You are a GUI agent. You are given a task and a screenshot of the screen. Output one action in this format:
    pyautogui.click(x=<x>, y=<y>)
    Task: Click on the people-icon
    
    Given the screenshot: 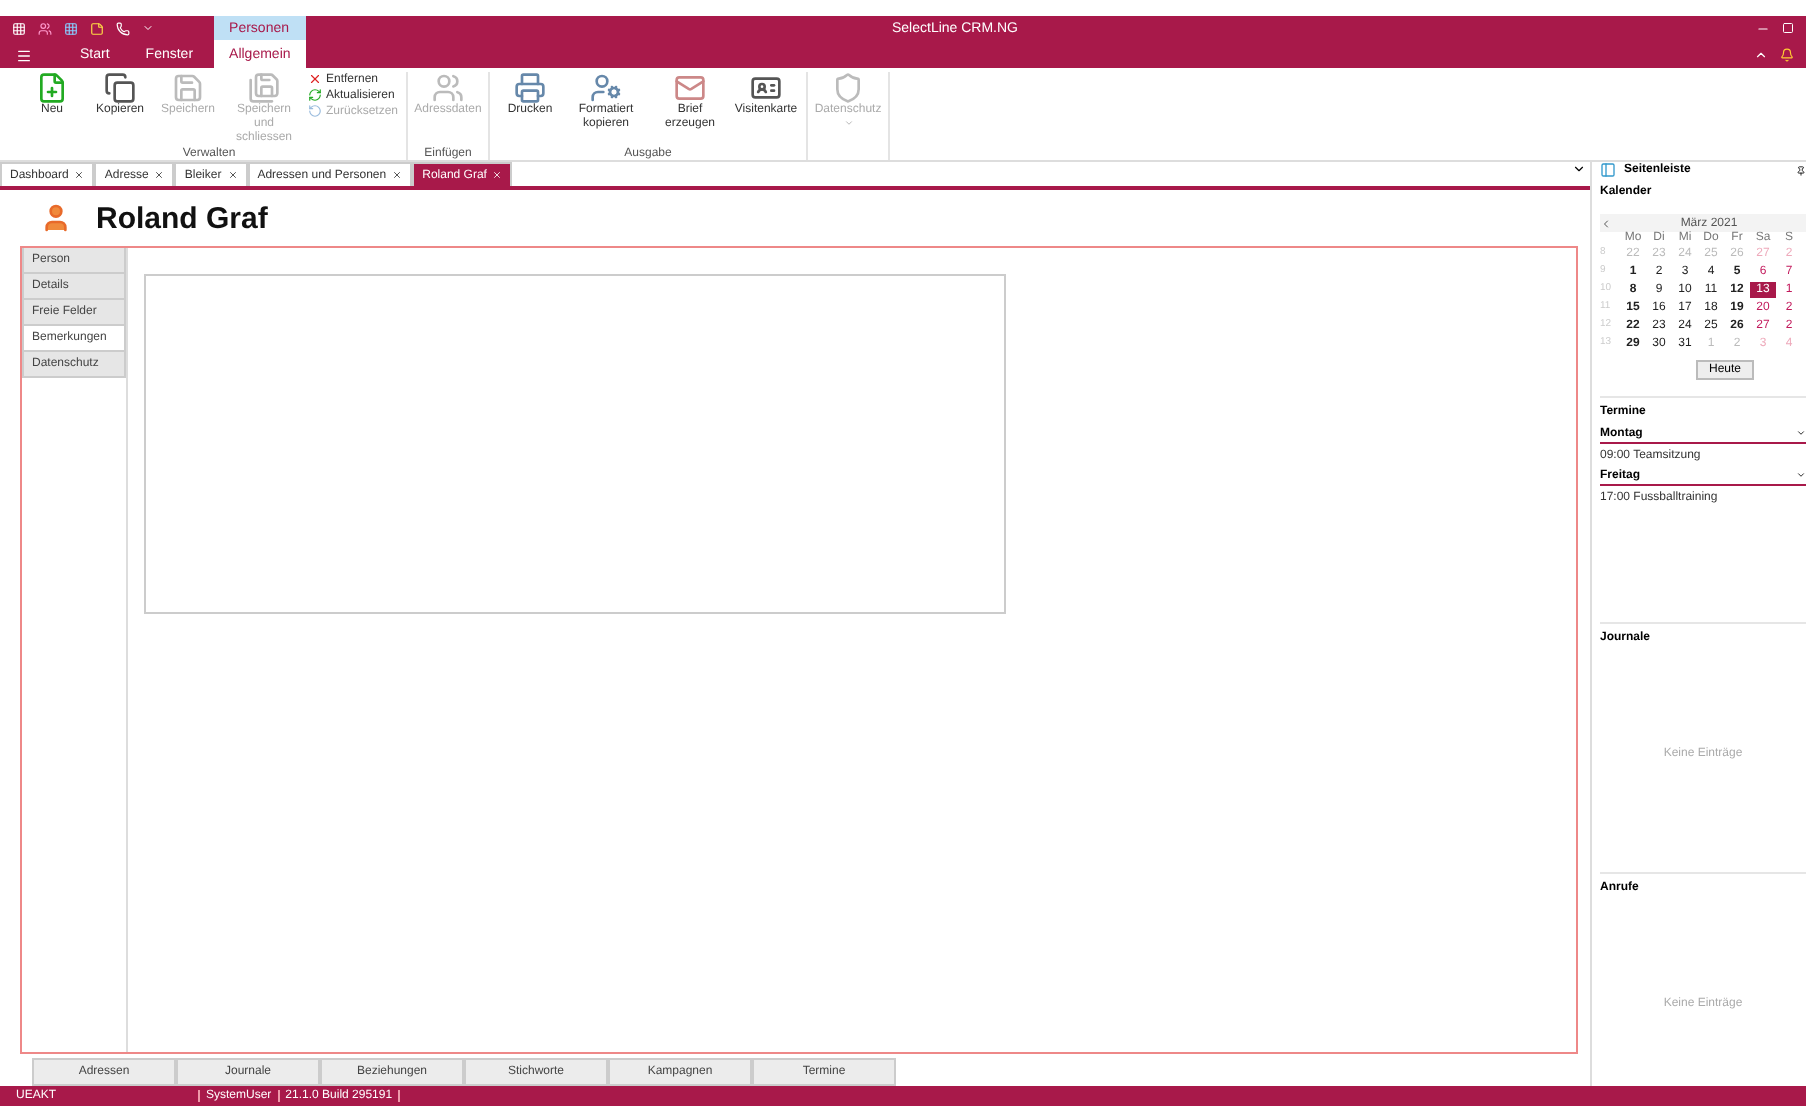 What is the action you would take?
    pyautogui.click(x=45, y=28)
    